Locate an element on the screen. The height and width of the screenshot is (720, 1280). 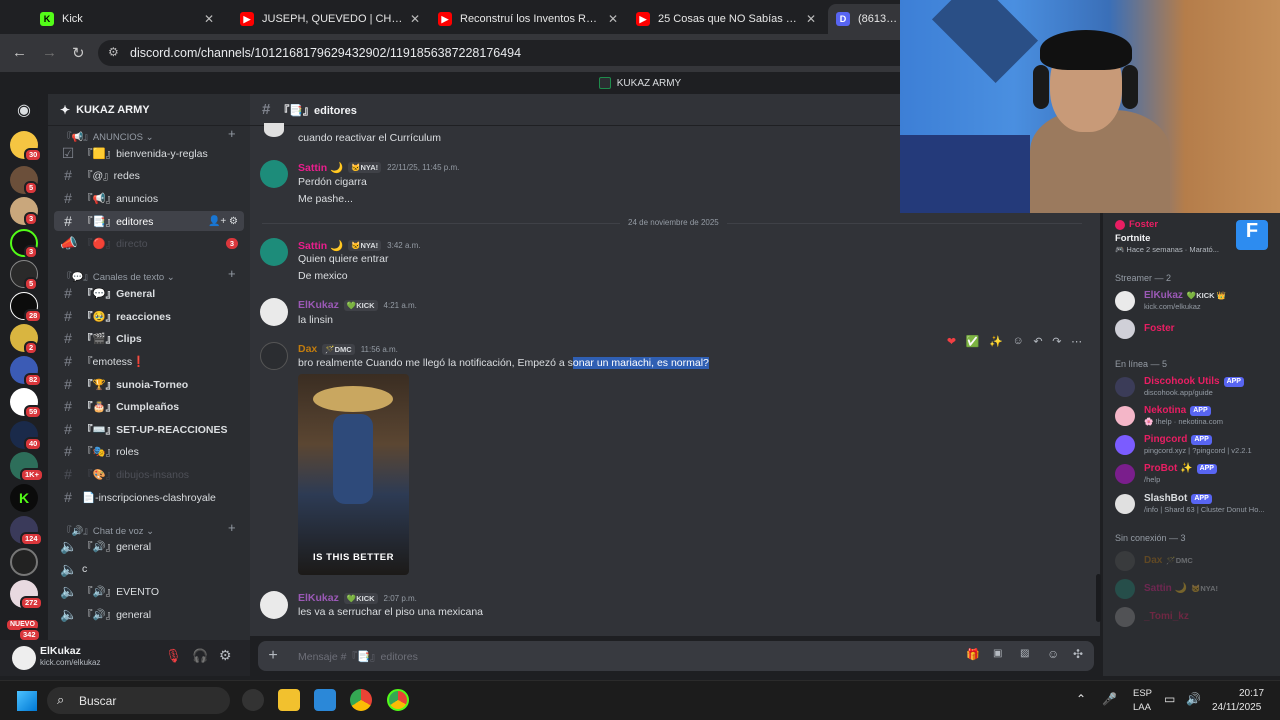
channel-clips: # 『🎬』Clips is located at coordinates (149, 338).